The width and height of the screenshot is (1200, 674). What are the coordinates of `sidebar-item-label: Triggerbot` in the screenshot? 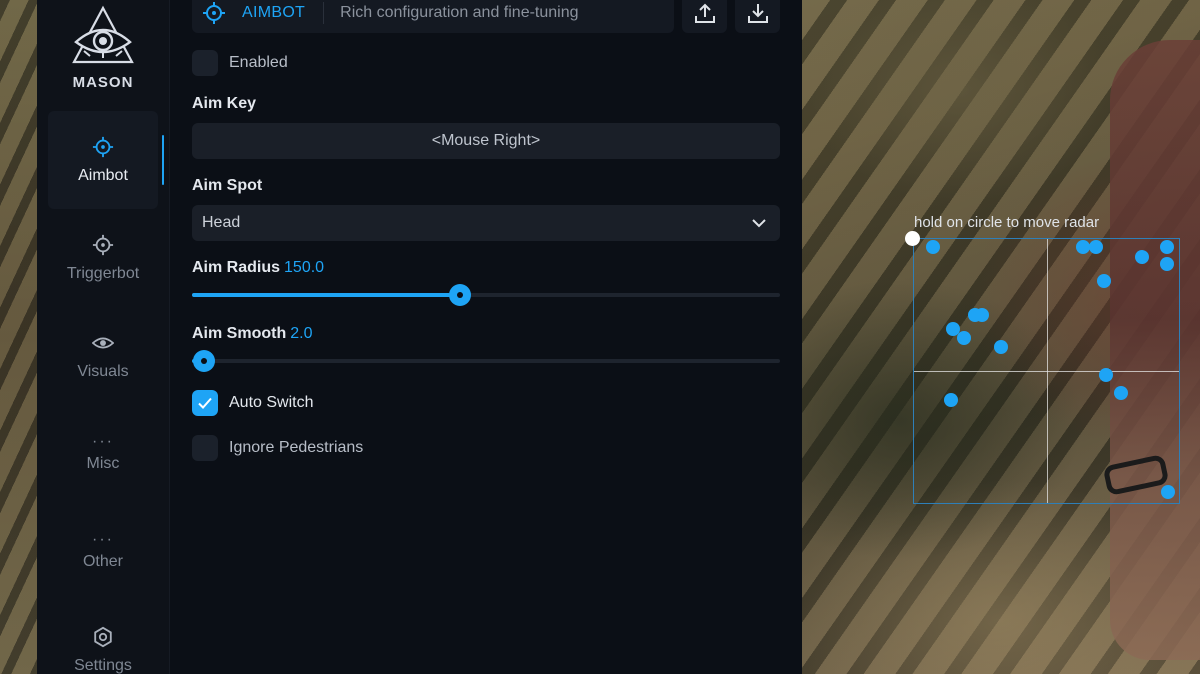 It's located at (103, 273).